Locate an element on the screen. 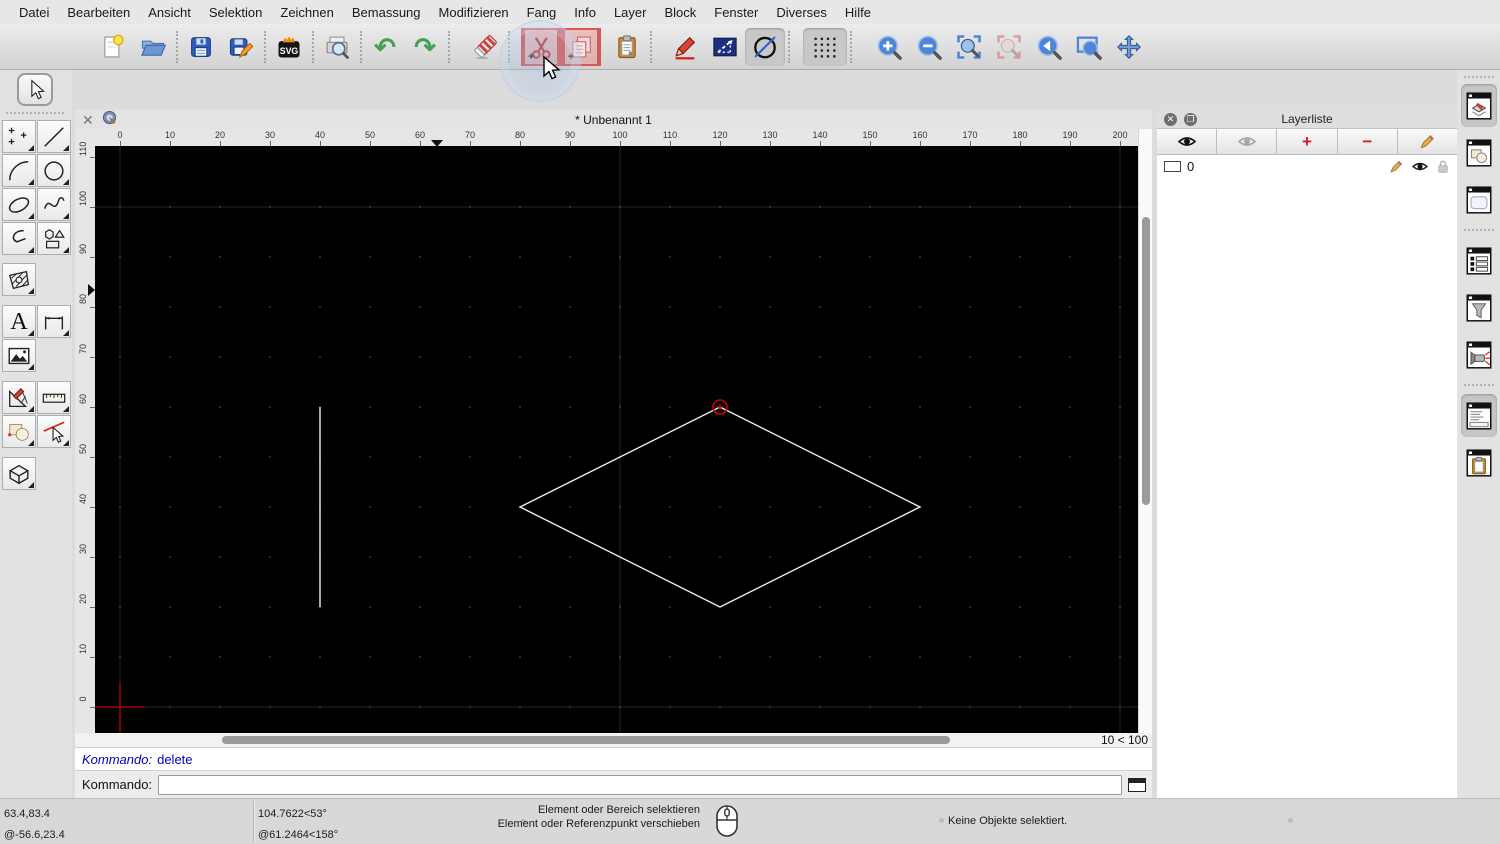 This screenshot has height=844, width=1500. v-ruler-label: 10 is located at coordinates (83, 649).